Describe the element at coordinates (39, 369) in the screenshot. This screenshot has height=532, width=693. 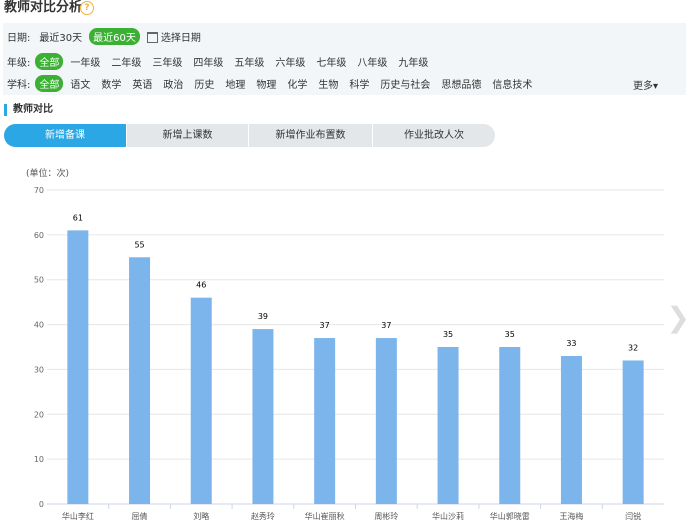
I see `y-tick-label: 30` at that location.